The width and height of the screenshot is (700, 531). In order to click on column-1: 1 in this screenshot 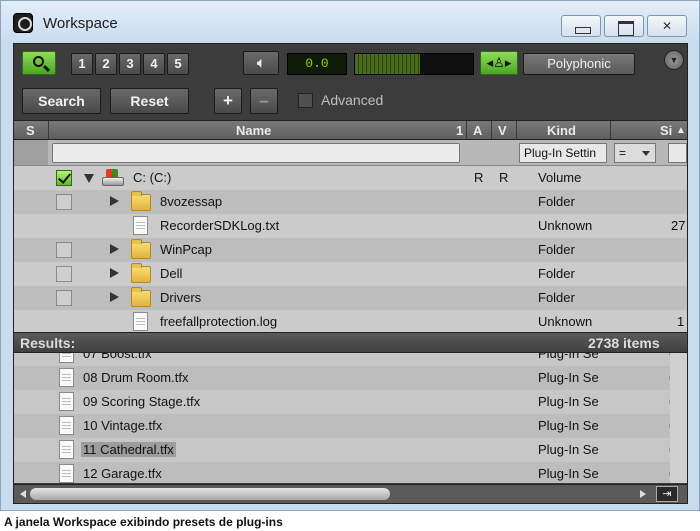, I will do `click(459, 130)`.